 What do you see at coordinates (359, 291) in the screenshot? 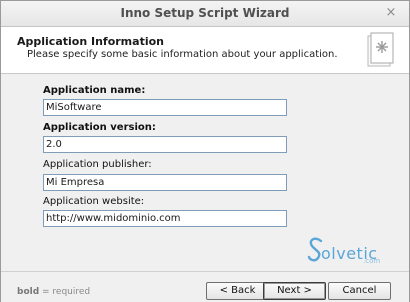
I see `cancel-button: Cancel` at bounding box center [359, 291].